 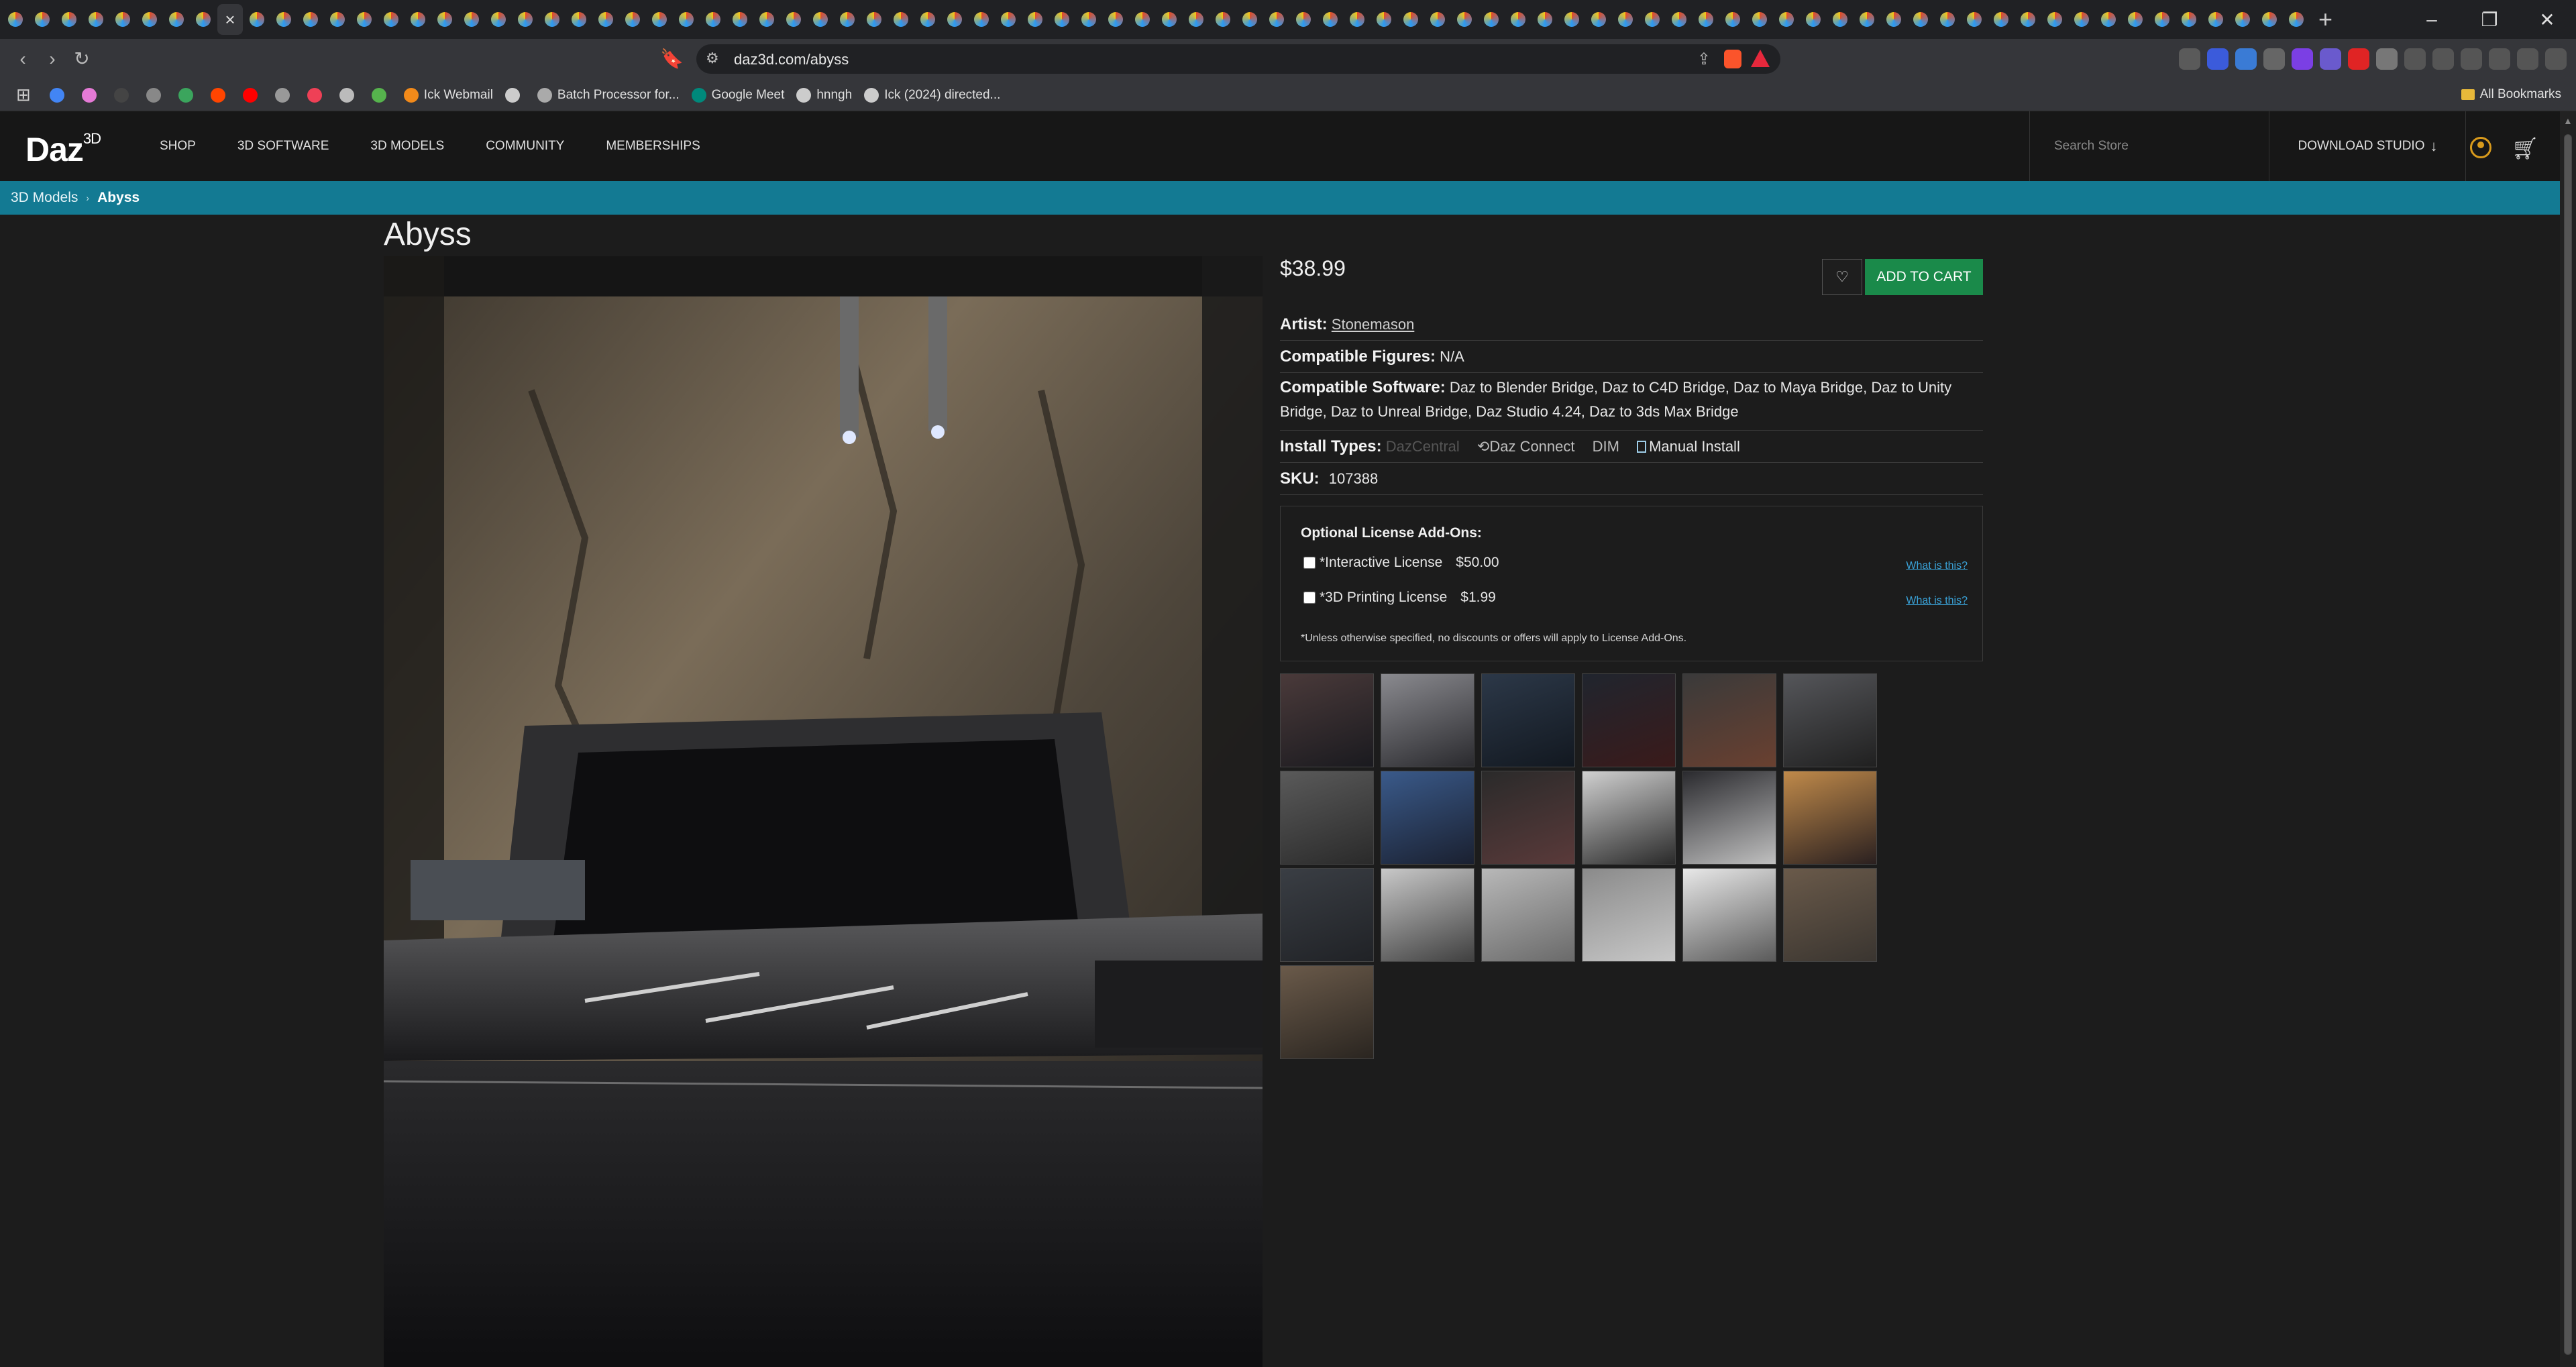 I want to click on minimize-button: –, so click(x=2432, y=19).